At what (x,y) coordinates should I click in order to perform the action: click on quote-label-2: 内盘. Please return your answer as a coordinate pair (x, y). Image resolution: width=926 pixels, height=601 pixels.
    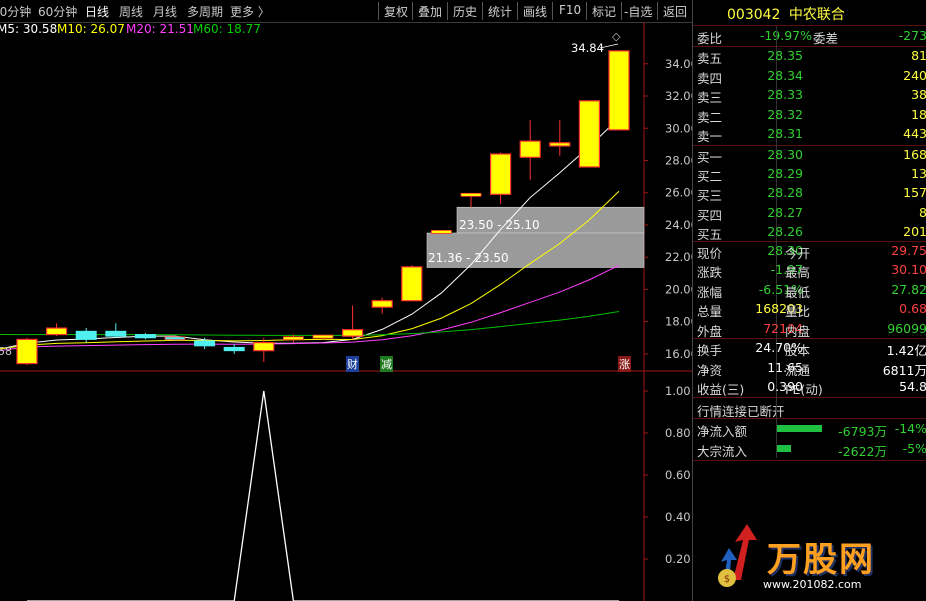
    Looking at the image, I should click on (798, 331).